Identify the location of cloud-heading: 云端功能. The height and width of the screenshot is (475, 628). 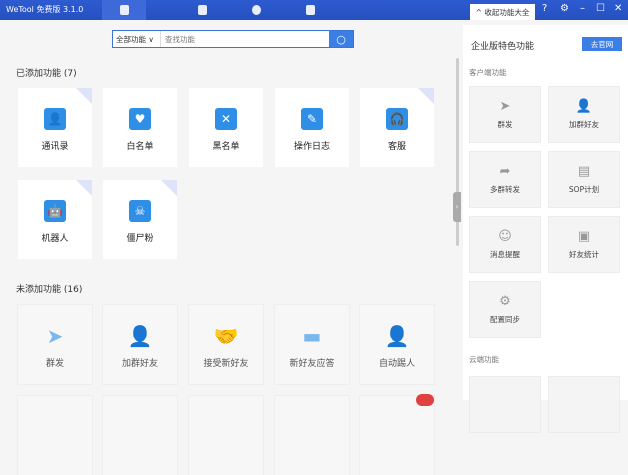
(484, 359).